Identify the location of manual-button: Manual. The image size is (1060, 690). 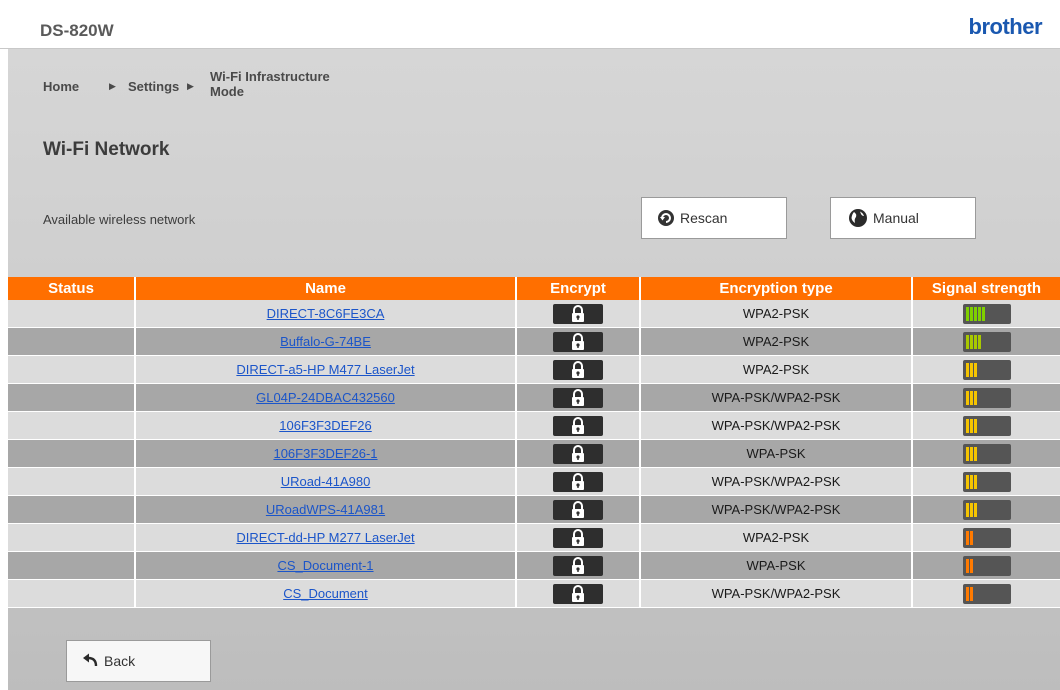
(903, 218).